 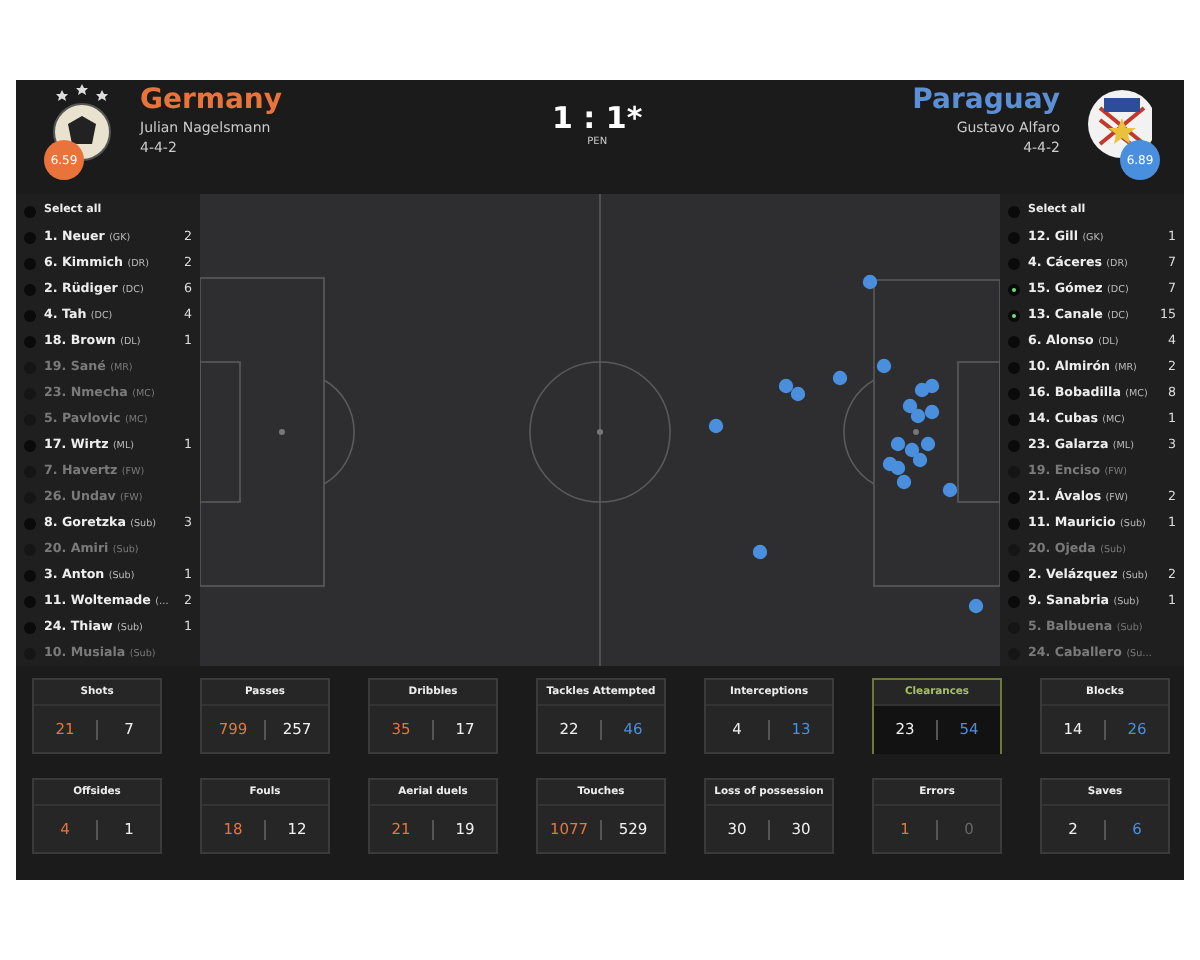 I want to click on team-name: Germany, so click(x=211, y=101).